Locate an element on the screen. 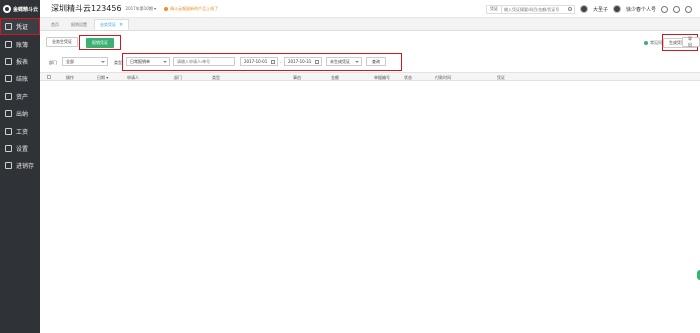  col-doc-number: 单据编号 is located at coordinates (382, 77).